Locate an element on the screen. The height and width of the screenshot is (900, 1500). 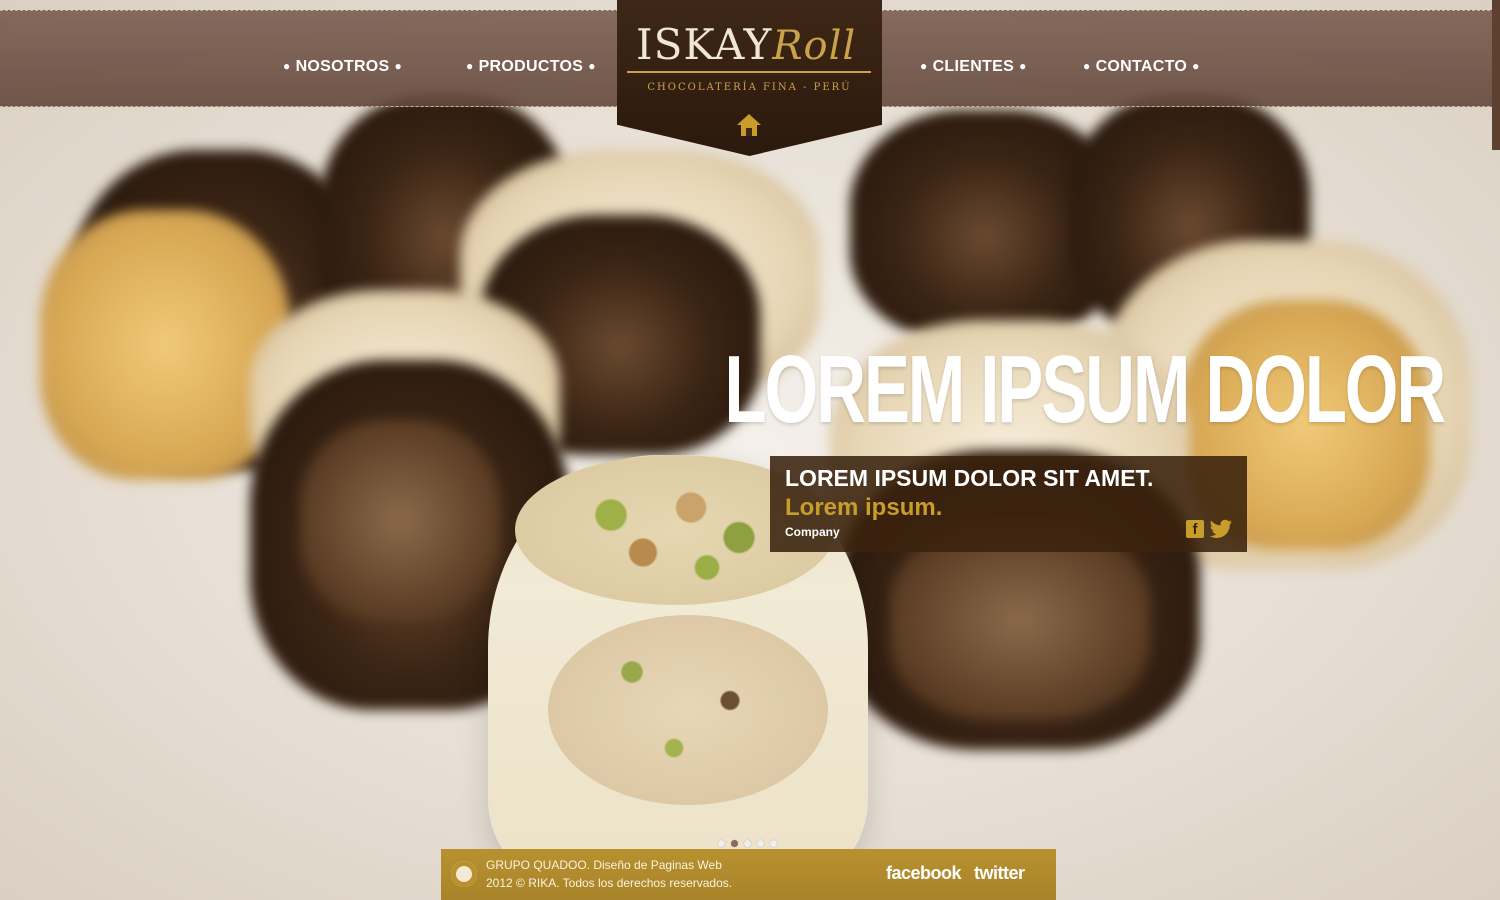
facebook-link: facebook is located at coordinates (924, 873).